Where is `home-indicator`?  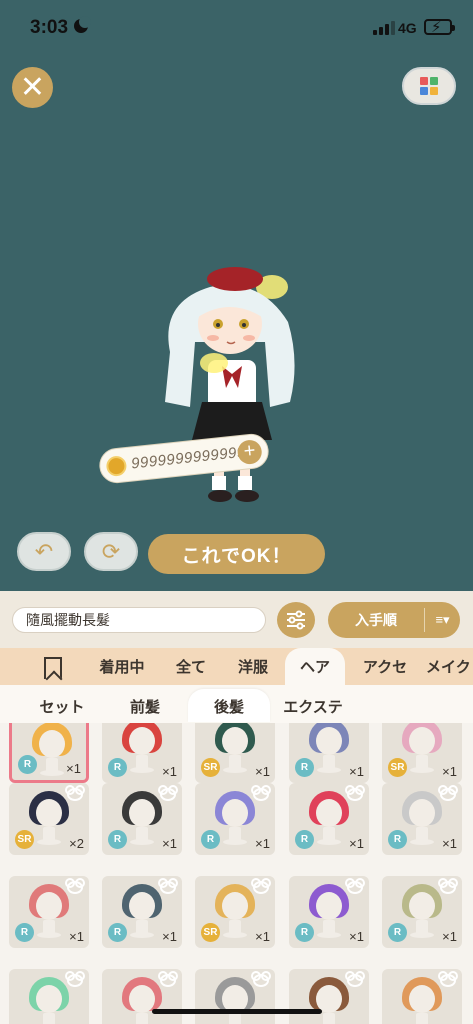 home-indicator is located at coordinates (237, 1011).